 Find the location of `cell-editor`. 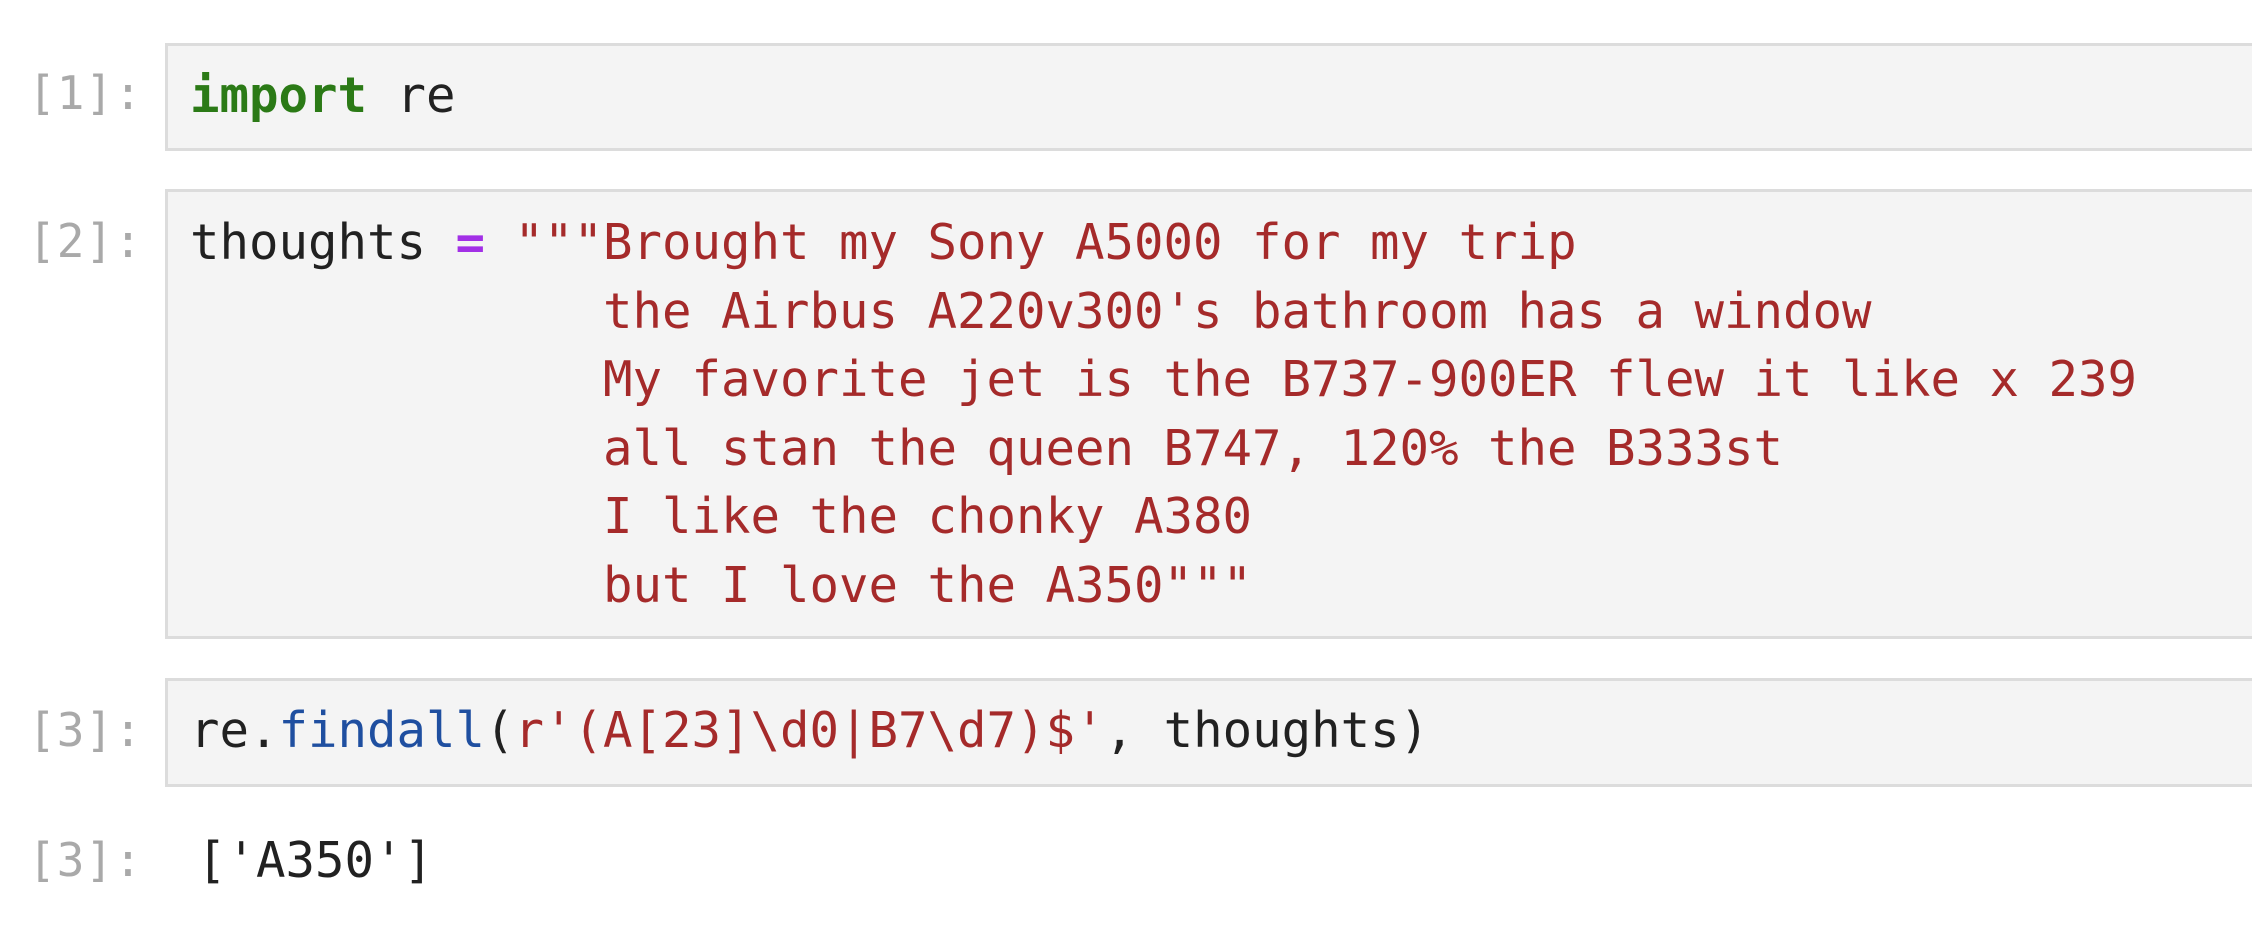

cell-editor is located at coordinates (1208, 97).